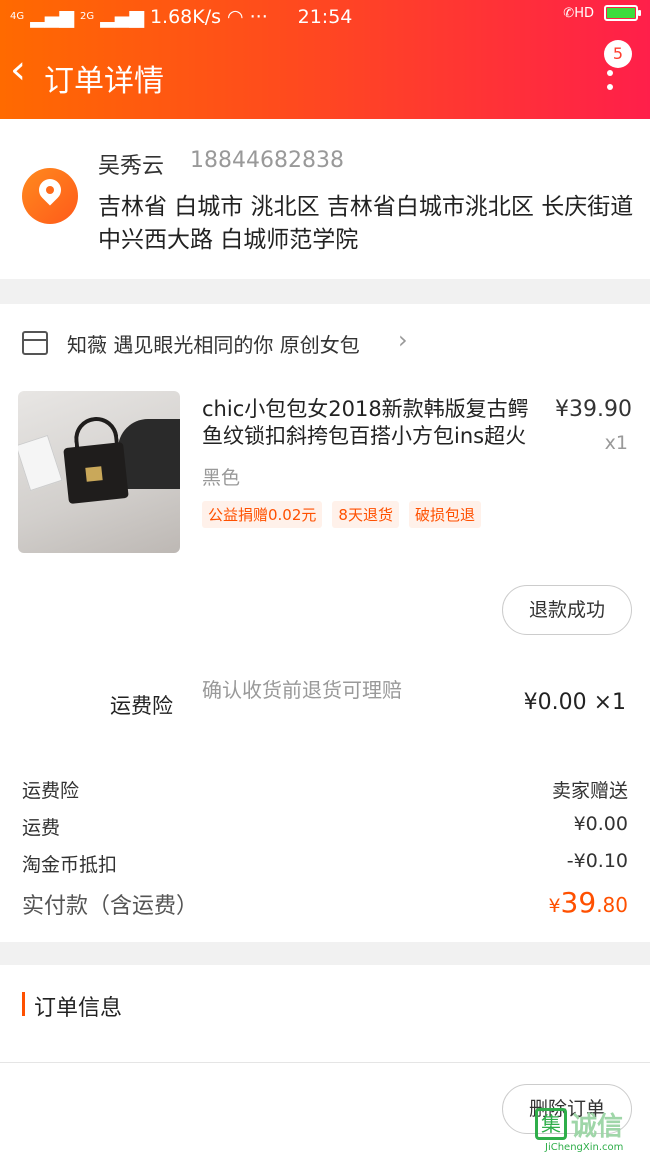 Image resolution: width=650 pixels, height=1155 pixels. What do you see at coordinates (267, 160) in the screenshot?
I see `recipient-phone: 18844682838` at bounding box center [267, 160].